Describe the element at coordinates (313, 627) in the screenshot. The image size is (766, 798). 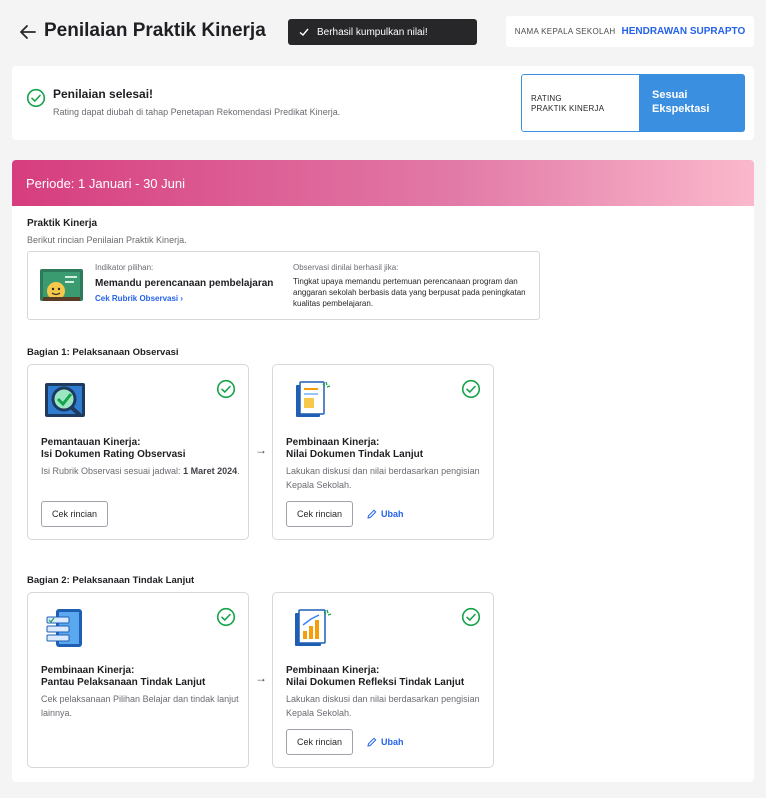
I see `document-chart-icon` at that location.